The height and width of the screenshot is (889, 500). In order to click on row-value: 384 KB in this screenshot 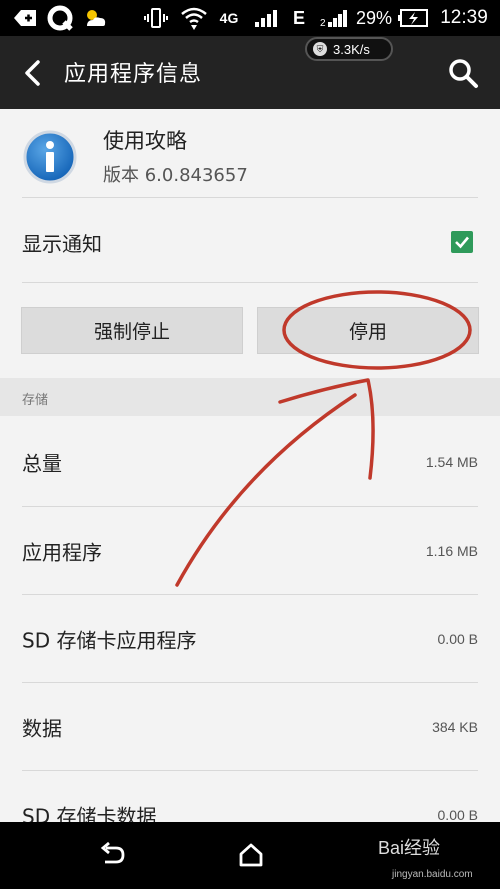, I will do `click(455, 727)`.